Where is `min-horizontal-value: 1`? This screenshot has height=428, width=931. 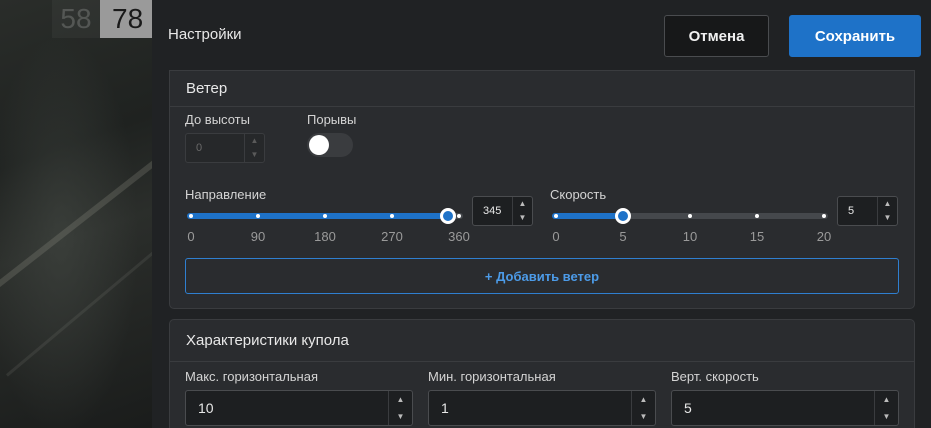 min-horizontal-value: 1 is located at coordinates (445, 408).